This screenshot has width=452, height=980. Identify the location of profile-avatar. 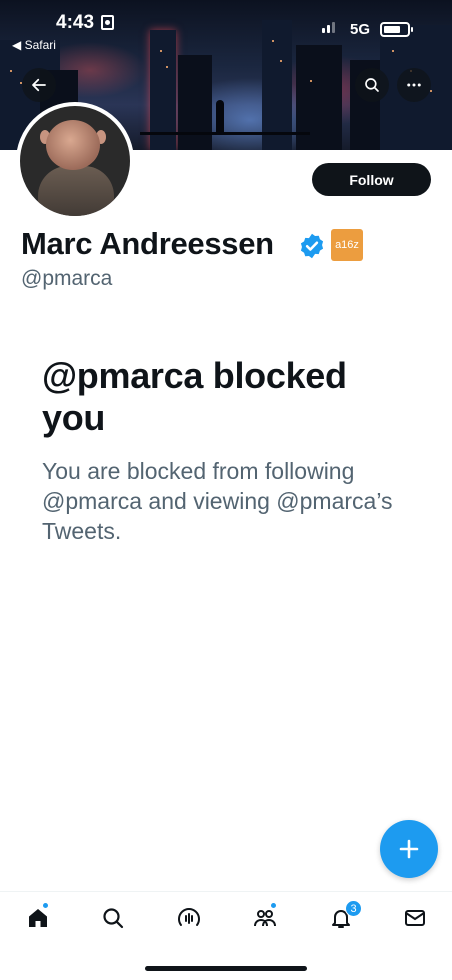
(75, 161).